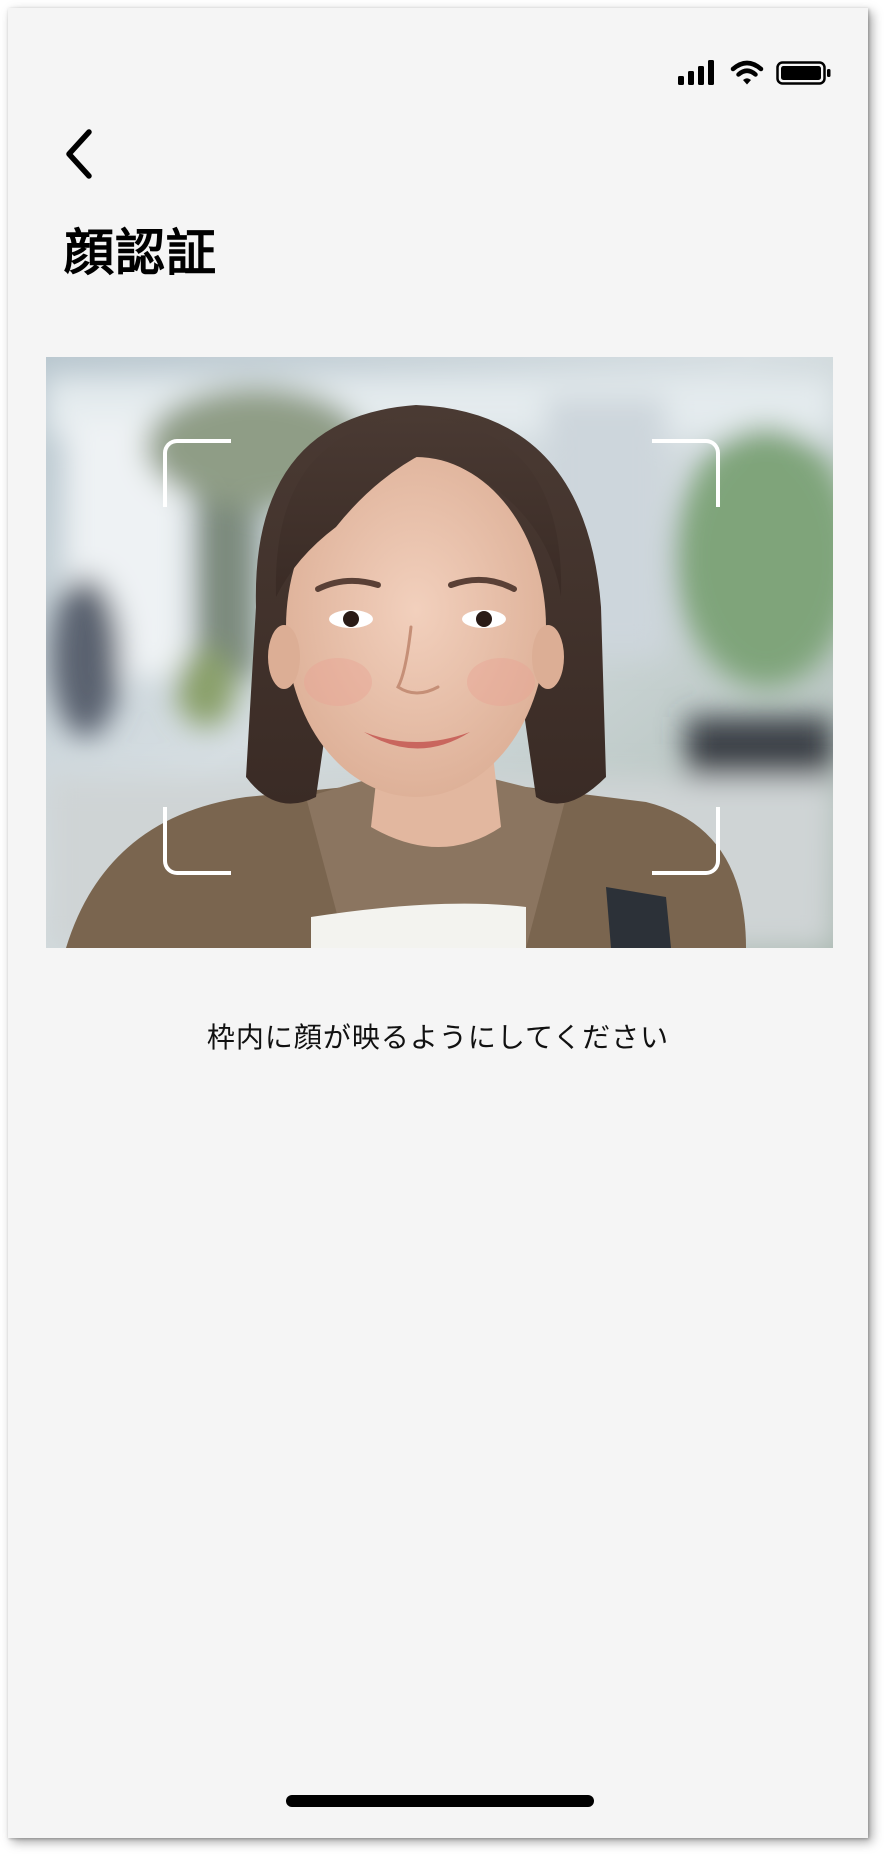 This screenshot has height=1868, width=896. What do you see at coordinates (440, 1801) in the screenshot?
I see `home-indicator` at bounding box center [440, 1801].